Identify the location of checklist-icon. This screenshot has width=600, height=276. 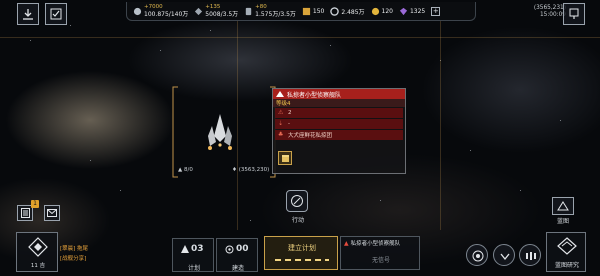
(56, 14).